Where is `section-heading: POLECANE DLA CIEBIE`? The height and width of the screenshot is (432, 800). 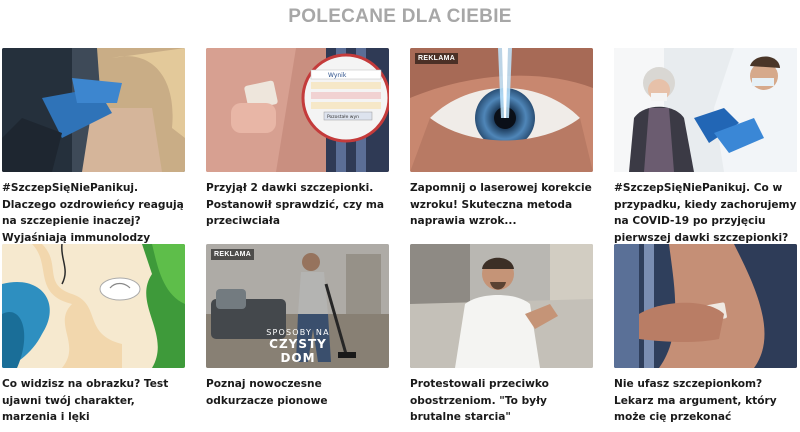 section-heading: POLECANE DLA CIEBIE is located at coordinates (400, 16).